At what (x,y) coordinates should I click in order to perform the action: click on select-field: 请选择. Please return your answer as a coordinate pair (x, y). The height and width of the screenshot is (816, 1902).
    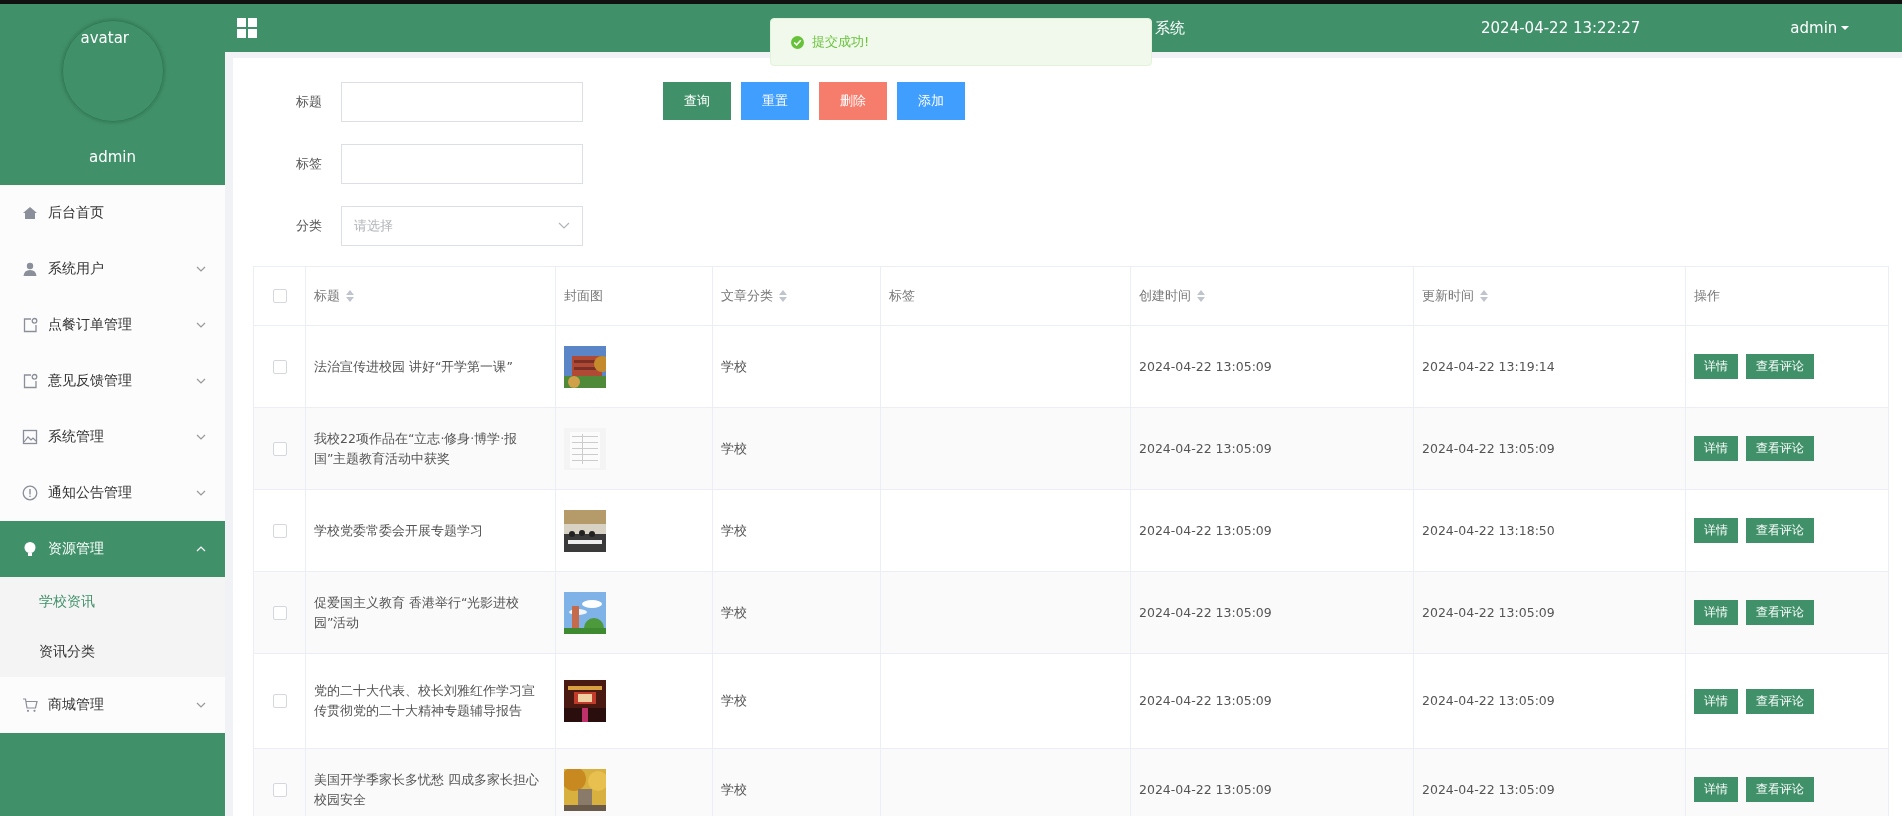
    Looking at the image, I should click on (462, 226).